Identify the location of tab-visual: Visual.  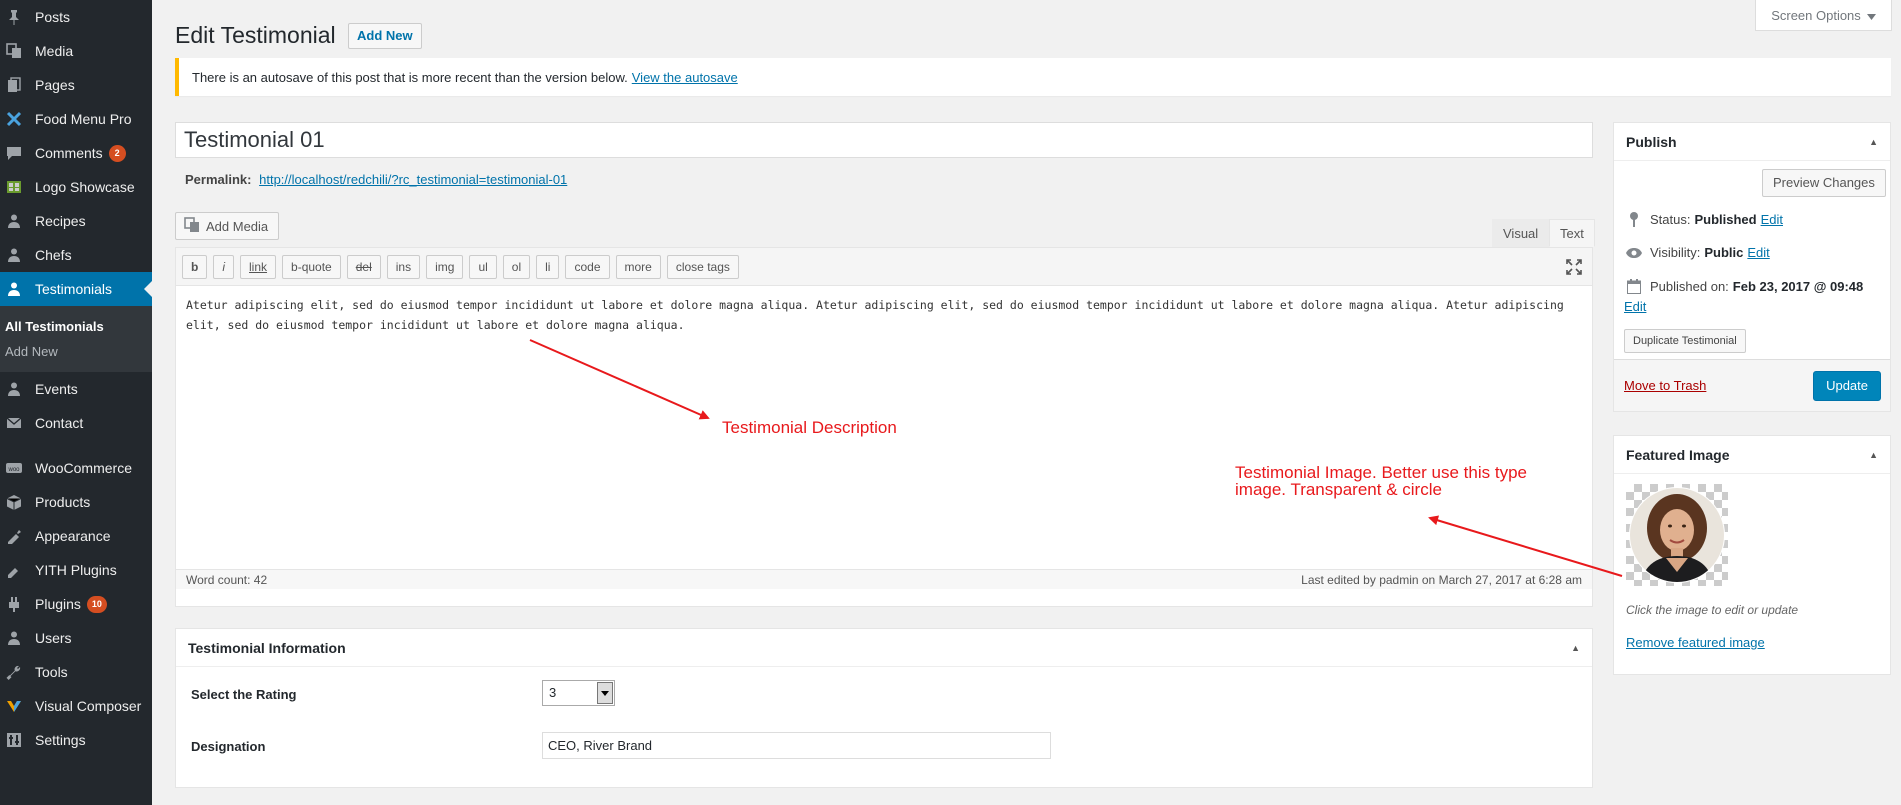
(1521, 233).